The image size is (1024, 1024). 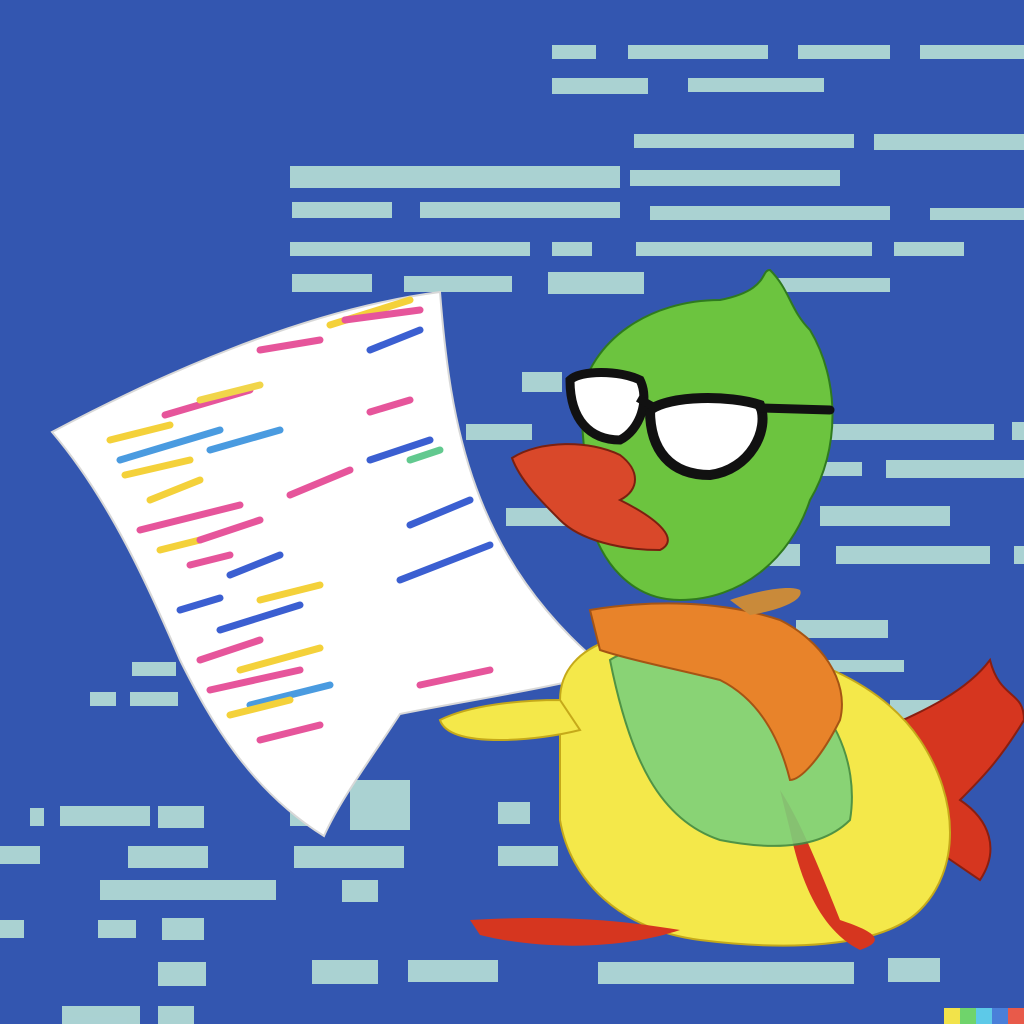 I want to click on watermark-color-strip, so click(x=984, y=1016).